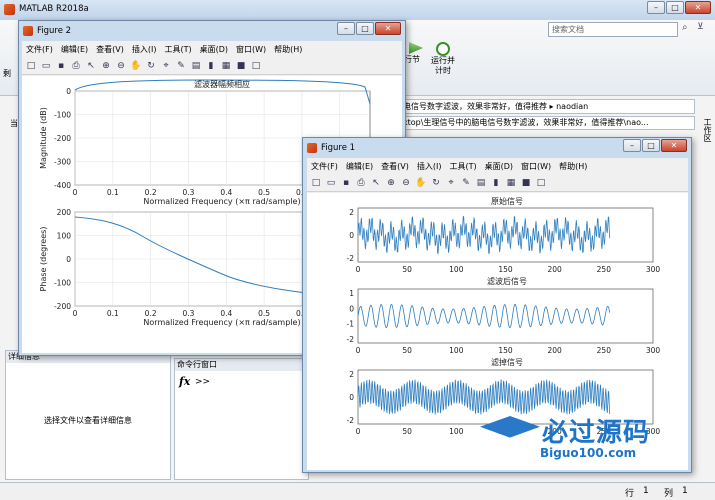 The height and width of the screenshot is (500, 715). Describe the element at coordinates (351, 324) in the screenshot. I see `ytick-label: -1` at that location.